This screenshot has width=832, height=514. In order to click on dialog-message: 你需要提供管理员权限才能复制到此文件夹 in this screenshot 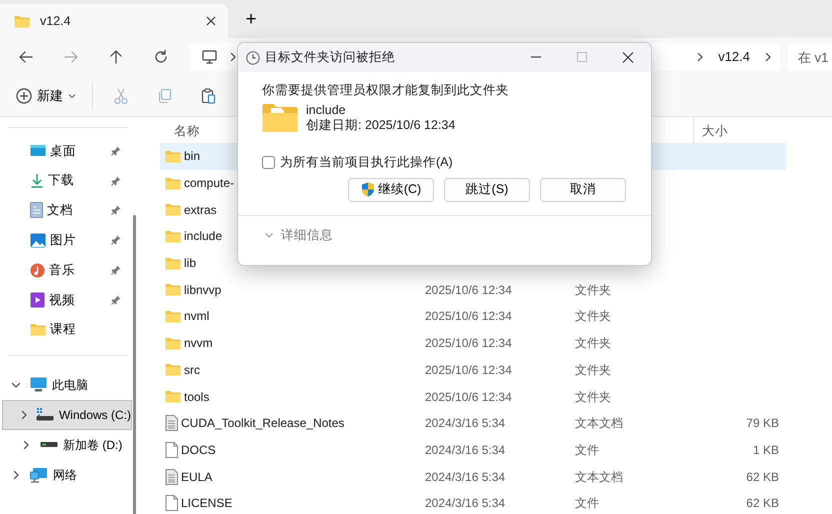, I will do `click(386, 90)`.